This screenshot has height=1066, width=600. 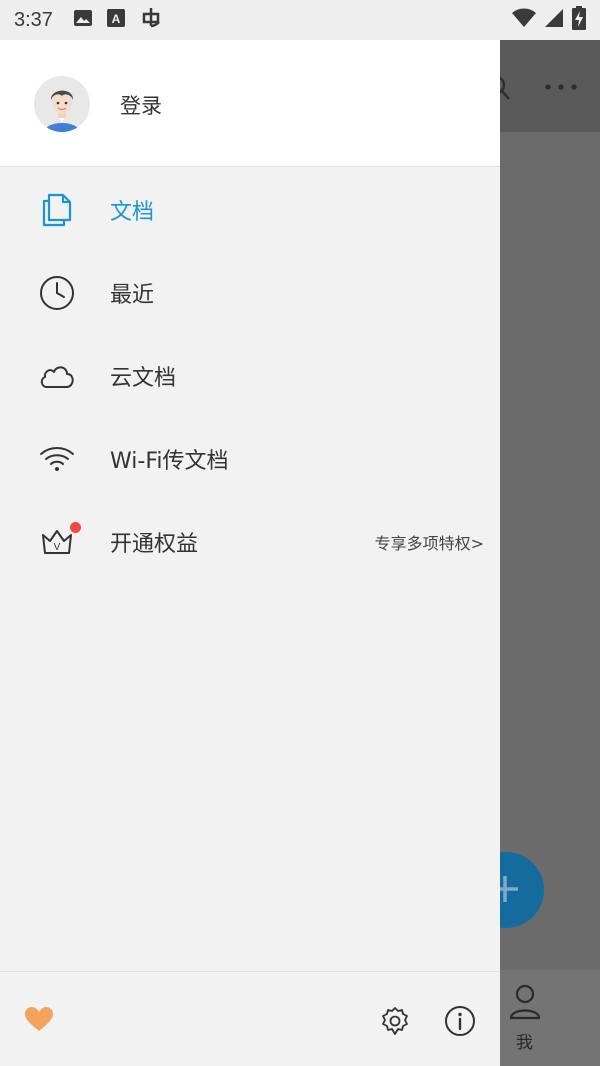 I want to click on font-a-icon: A, so click(x=115, y=20).